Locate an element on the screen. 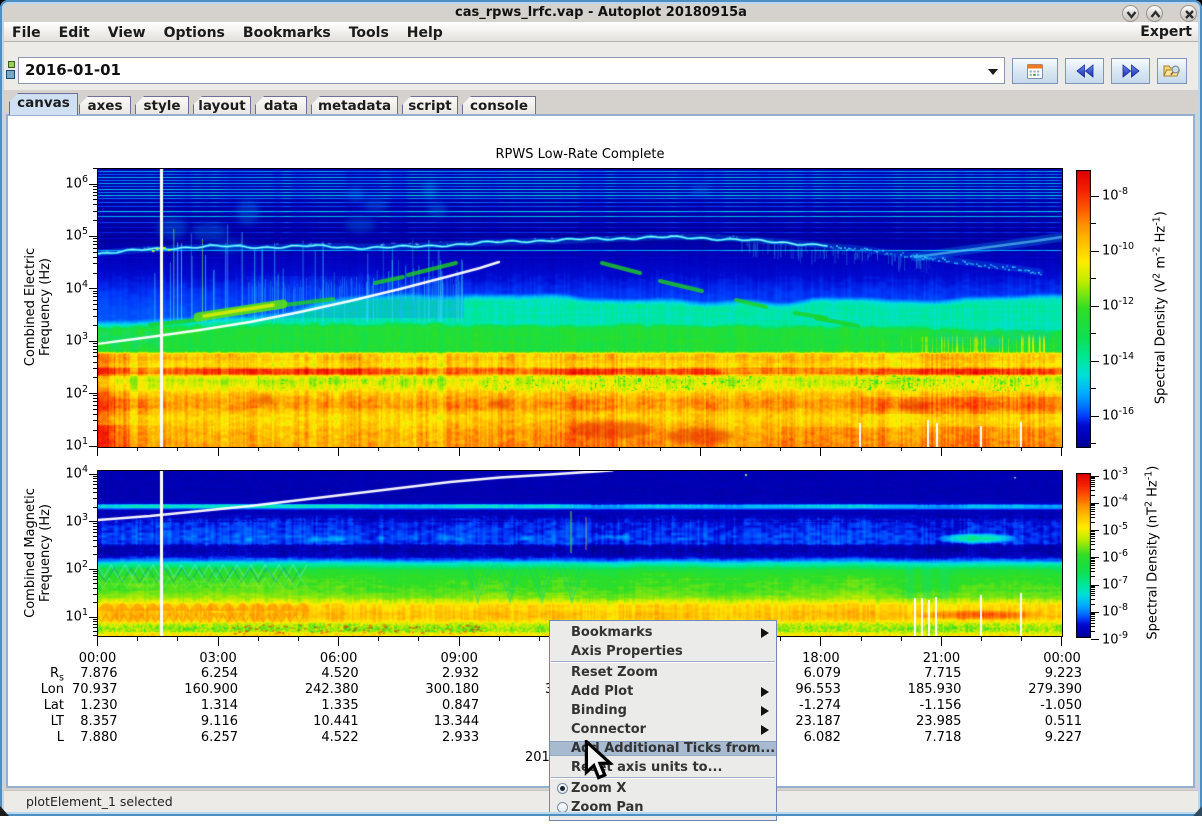  tab-data: data is located at coordinates (281, 105).